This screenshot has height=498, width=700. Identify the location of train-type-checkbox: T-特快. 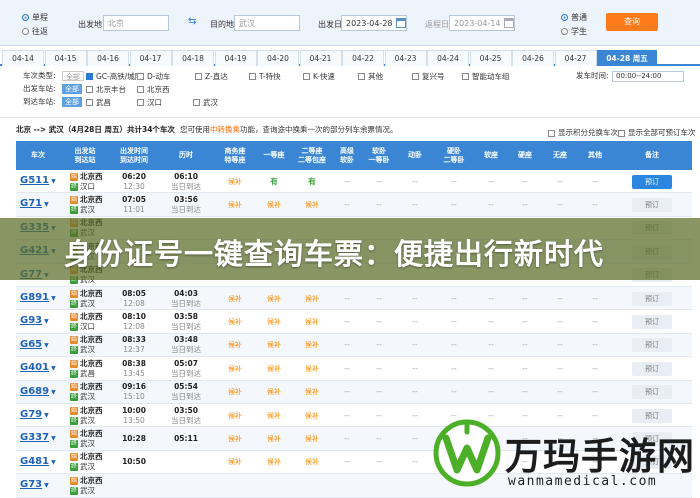
(265, 76).